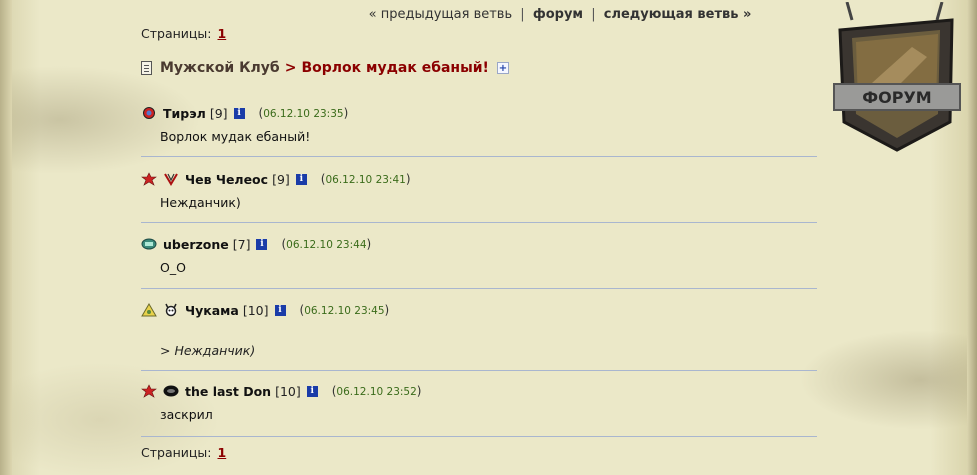  Describe the element at coordinates (220, 68) in the screenshot. I see `breadcrumb-forum: Мужской Клуб` at that location.